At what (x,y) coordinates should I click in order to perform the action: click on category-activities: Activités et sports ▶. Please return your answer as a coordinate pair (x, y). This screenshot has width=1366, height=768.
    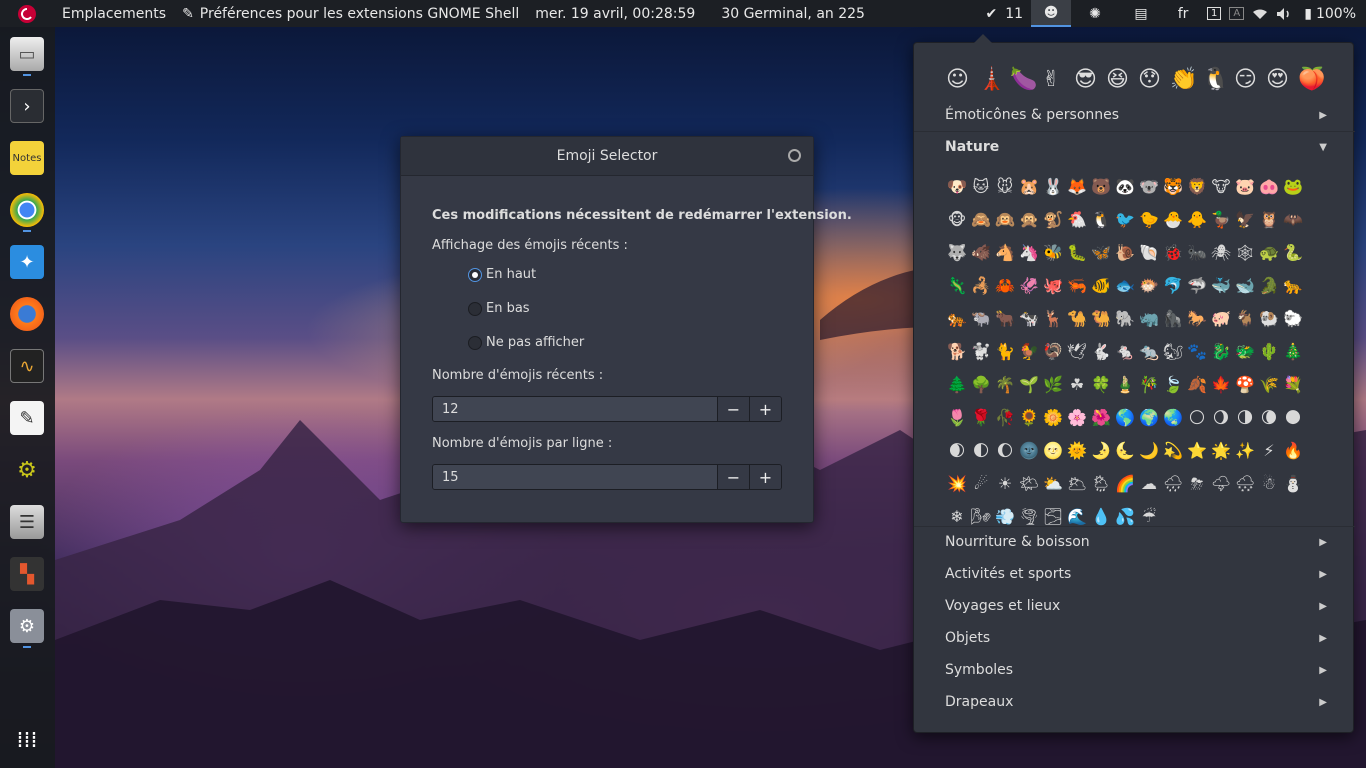
    Looking at the image, I should click on (1134, 574).